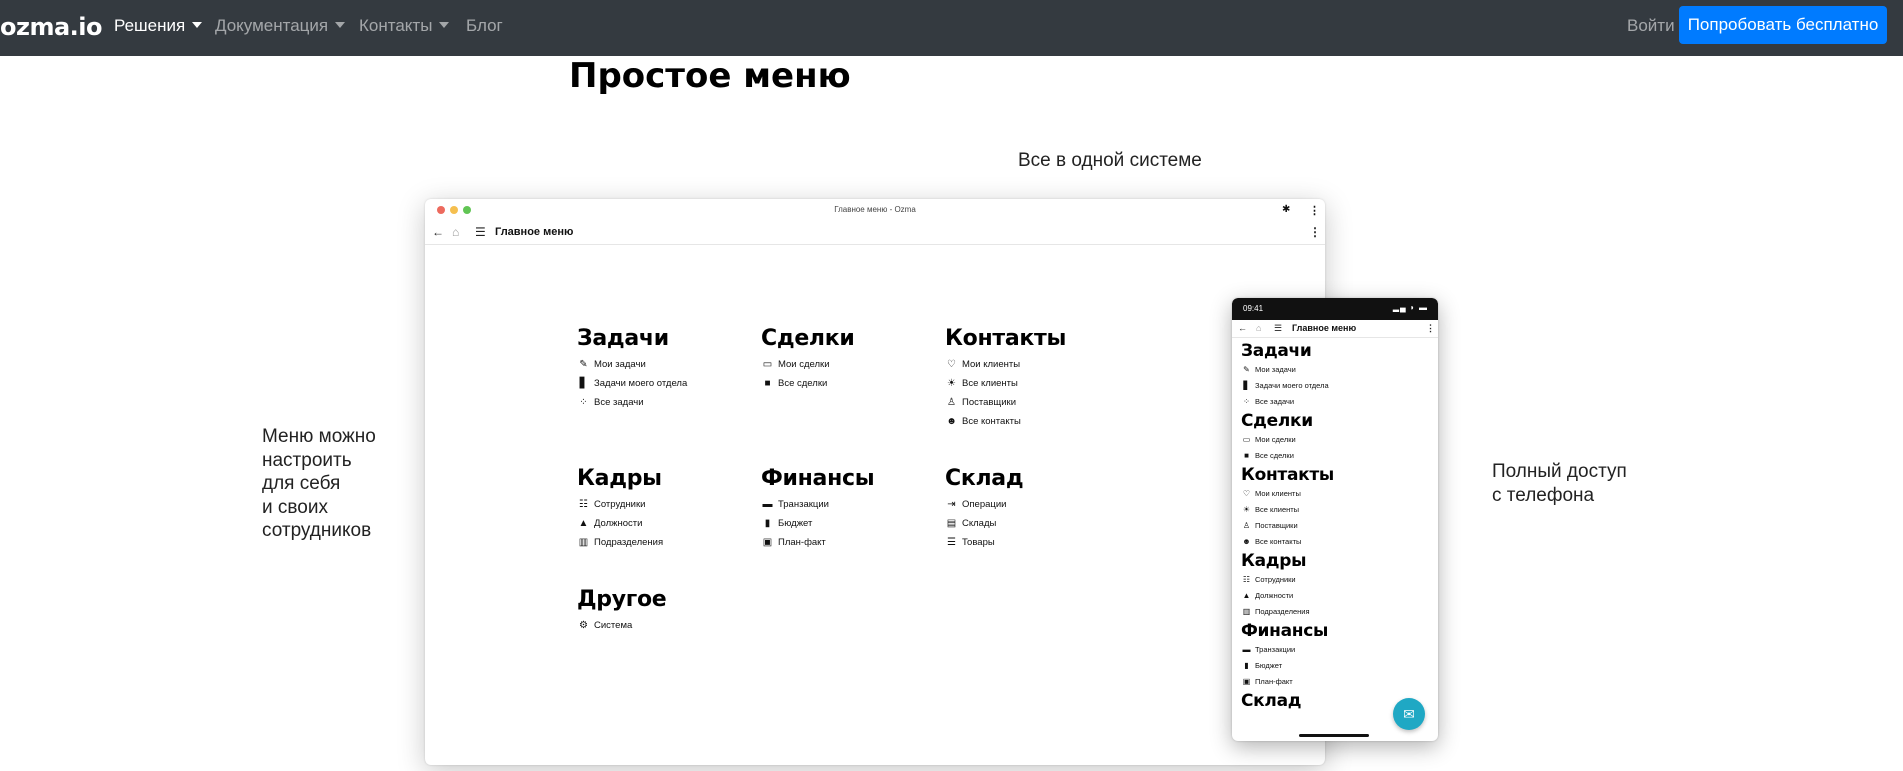  What do you see at coordinates (307, 460) in the screenshot?
I see `caption-line: настроить` at bounding box center [307, 460].